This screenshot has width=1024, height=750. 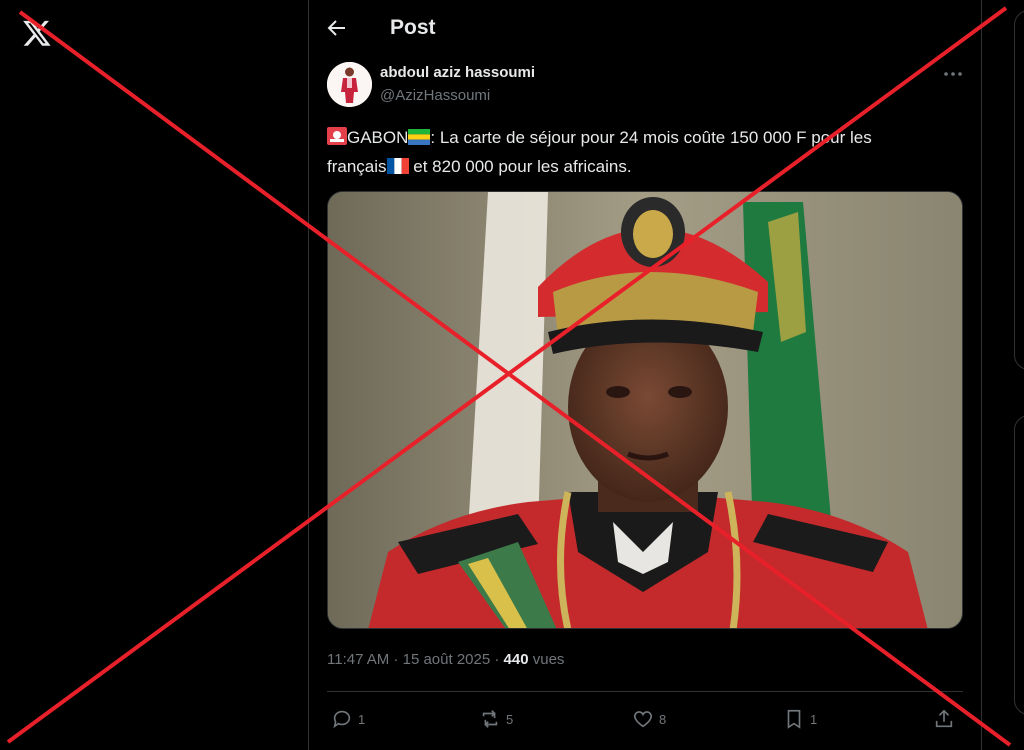 What do you see at coordinates (435, 95) in the screenshot?
I see `author-handle: @AzizHassoumi` at bounding box center [435, 95].